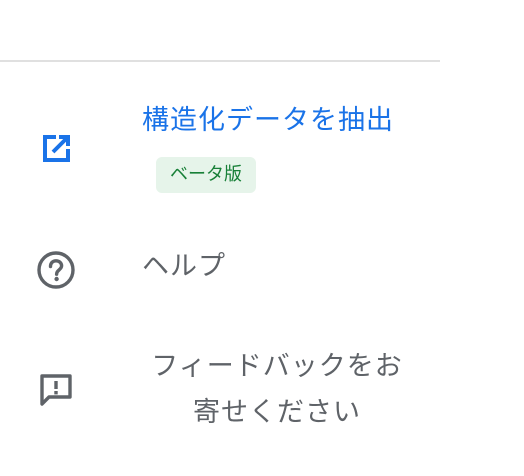  I want to click on menu-item-help: ヘルプ, so click(220, 270).